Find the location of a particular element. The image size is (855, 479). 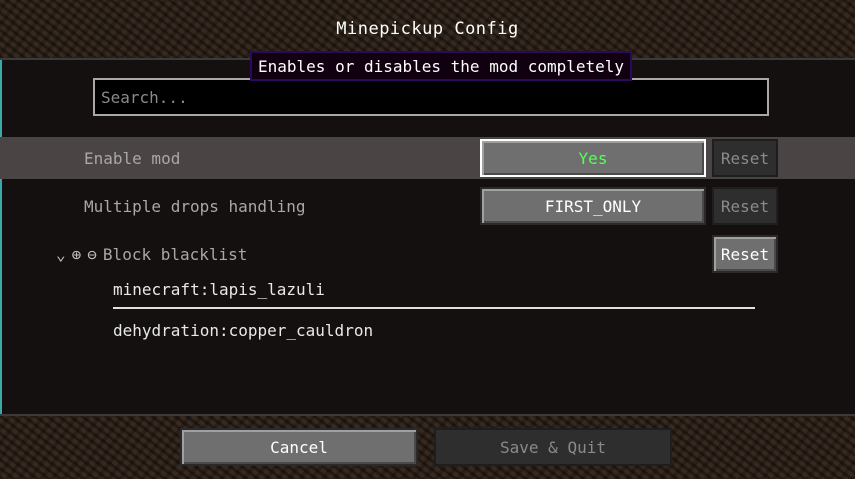

category-controls: ⌄ ⊕ ⊖ Block blacklist is located at coordinates (151, 254).